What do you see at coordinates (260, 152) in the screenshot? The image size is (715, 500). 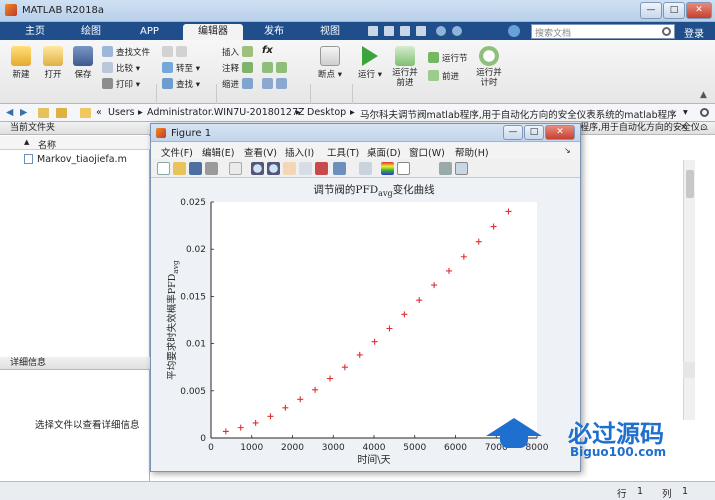 I see `menu-view: 查看(V)` at bounding box center [260, 152].